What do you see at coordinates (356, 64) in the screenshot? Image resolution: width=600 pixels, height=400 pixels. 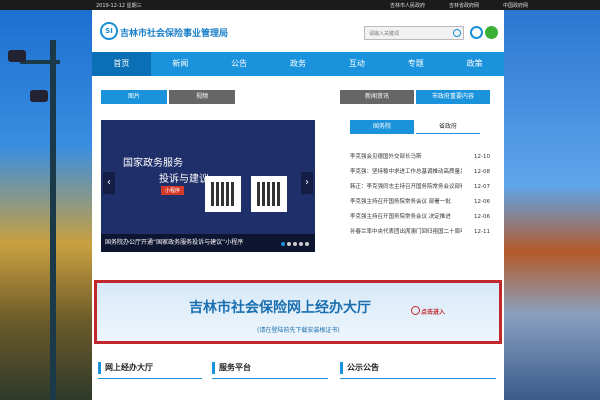 I see `nav-interaction: 互动` at bounding box center [356, 64].